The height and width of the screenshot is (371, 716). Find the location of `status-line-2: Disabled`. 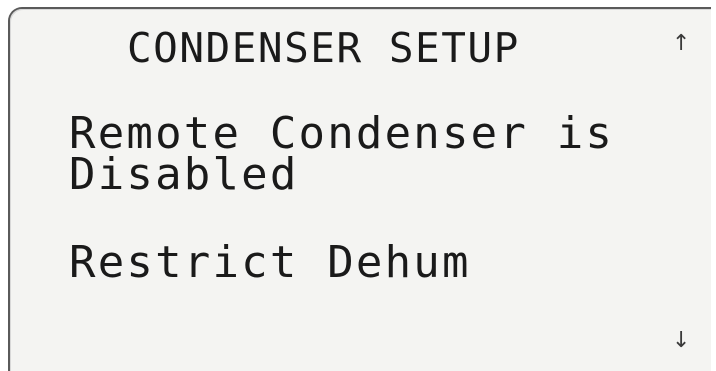

status-line-2: Disabled is located at coordinates (184, 174).